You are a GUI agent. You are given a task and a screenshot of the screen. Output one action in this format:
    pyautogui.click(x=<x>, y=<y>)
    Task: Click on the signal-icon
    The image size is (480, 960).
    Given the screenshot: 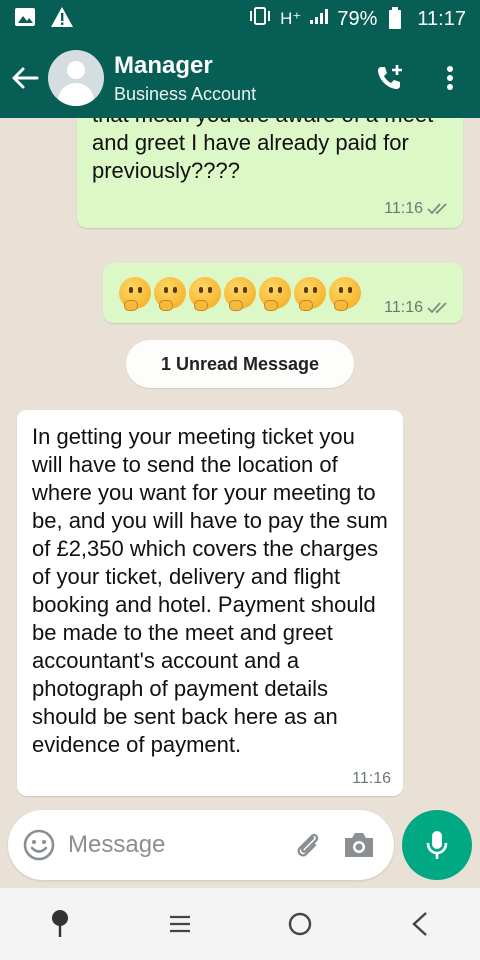 What is the action you would take?
    pyautogui.click(x=319, y=19)
    